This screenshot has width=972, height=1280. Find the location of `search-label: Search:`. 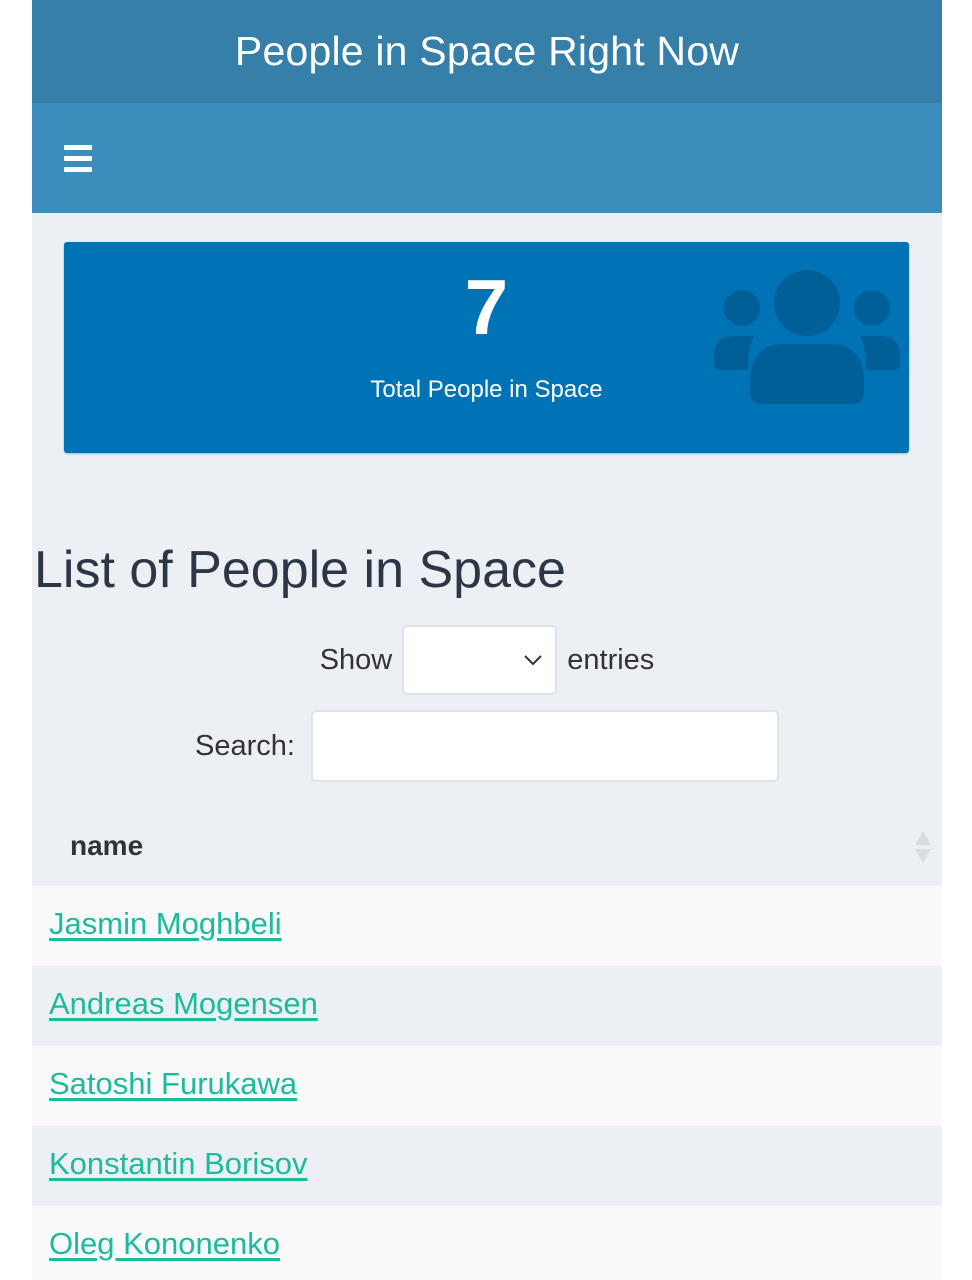

search-label: Search: is located at coordinates (245, 745).